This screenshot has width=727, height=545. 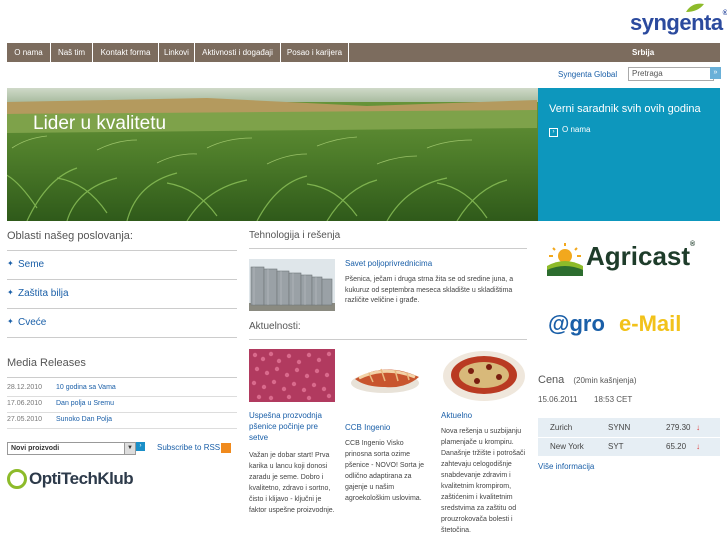 What do you see at coordinates (32, 322) in the screenshot?
I see `area-label: Cveće` at bounding box center [32, 322].